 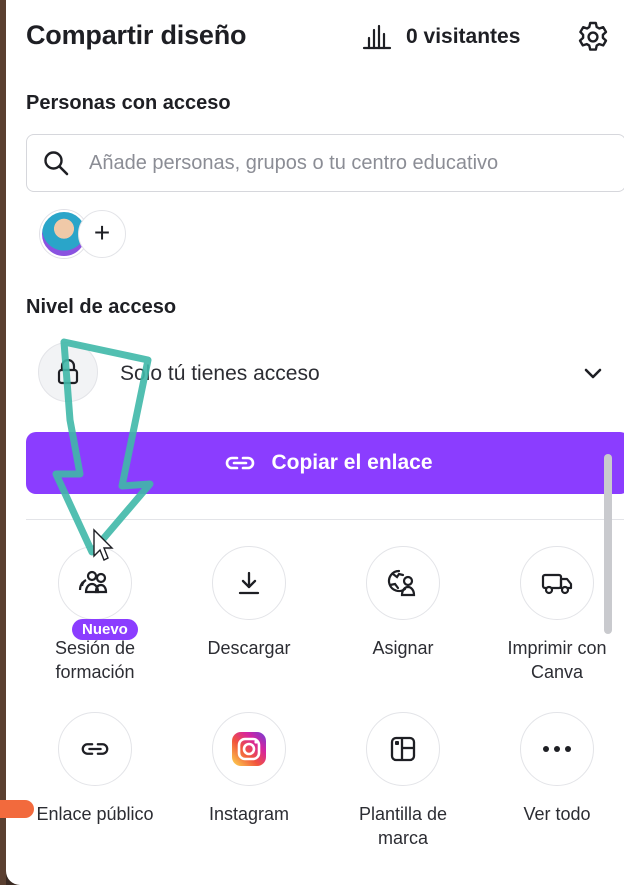 I want to click on action-print-canva: Imprimir con Canva, so click(x=553, y=615).